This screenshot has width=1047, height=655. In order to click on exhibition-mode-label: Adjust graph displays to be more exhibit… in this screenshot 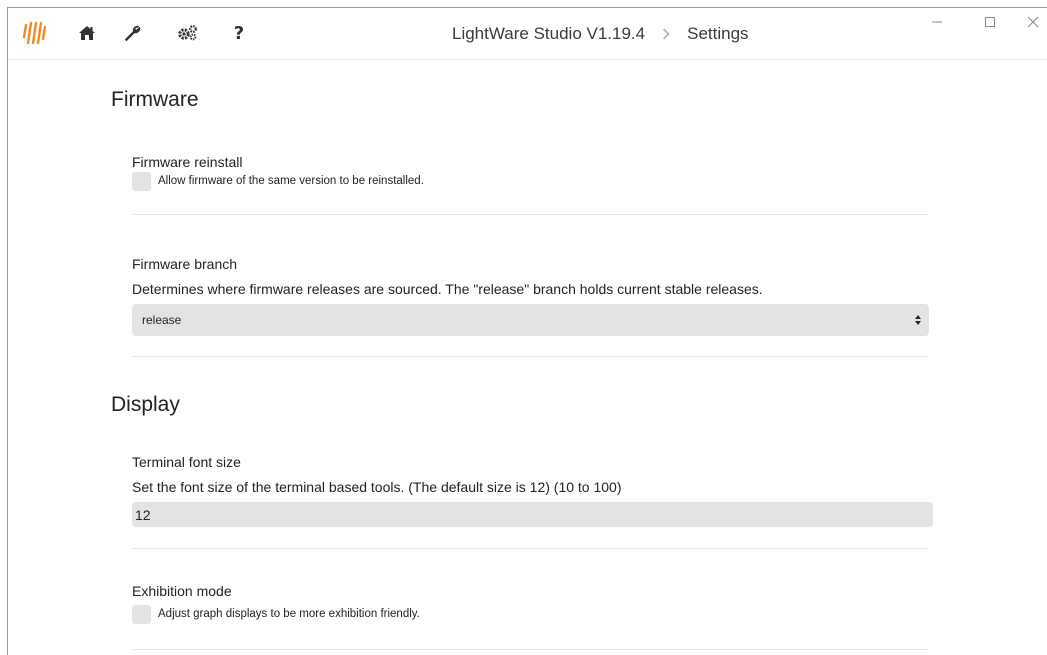, I will do `click(289, 614)`.